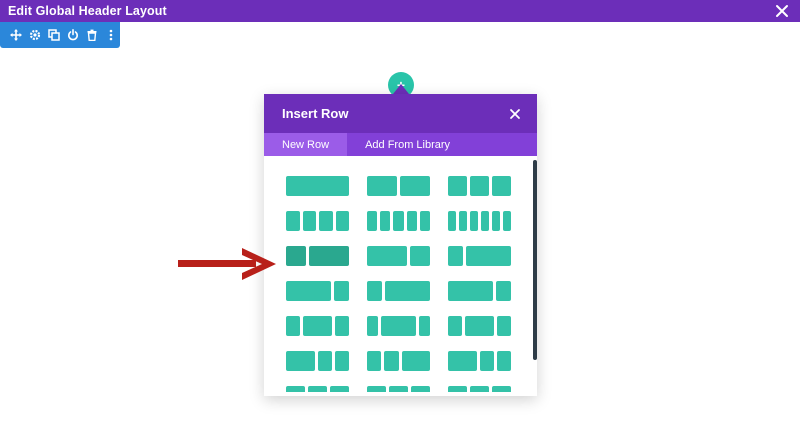 Image resolution: width=800 pixels, height=421 pixels. I want to click on modal-scrollbar, so click(535, 260).